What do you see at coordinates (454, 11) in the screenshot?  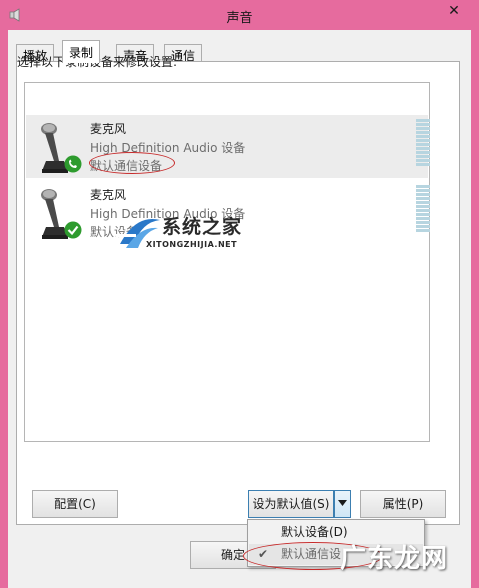 I see `close-button: ✕` at bounding box center [454, 11].